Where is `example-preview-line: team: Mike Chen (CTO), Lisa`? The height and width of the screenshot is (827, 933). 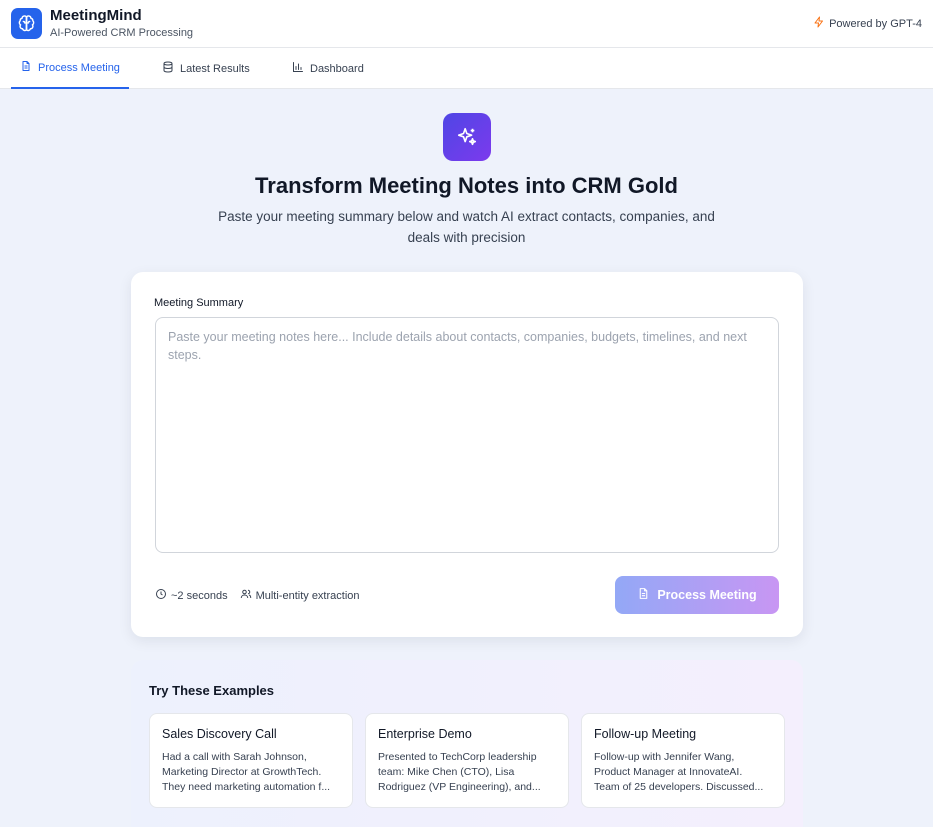 example-preview-line: team: Mike Chen (CTO), Lisa is located at coordinates (446, 772).